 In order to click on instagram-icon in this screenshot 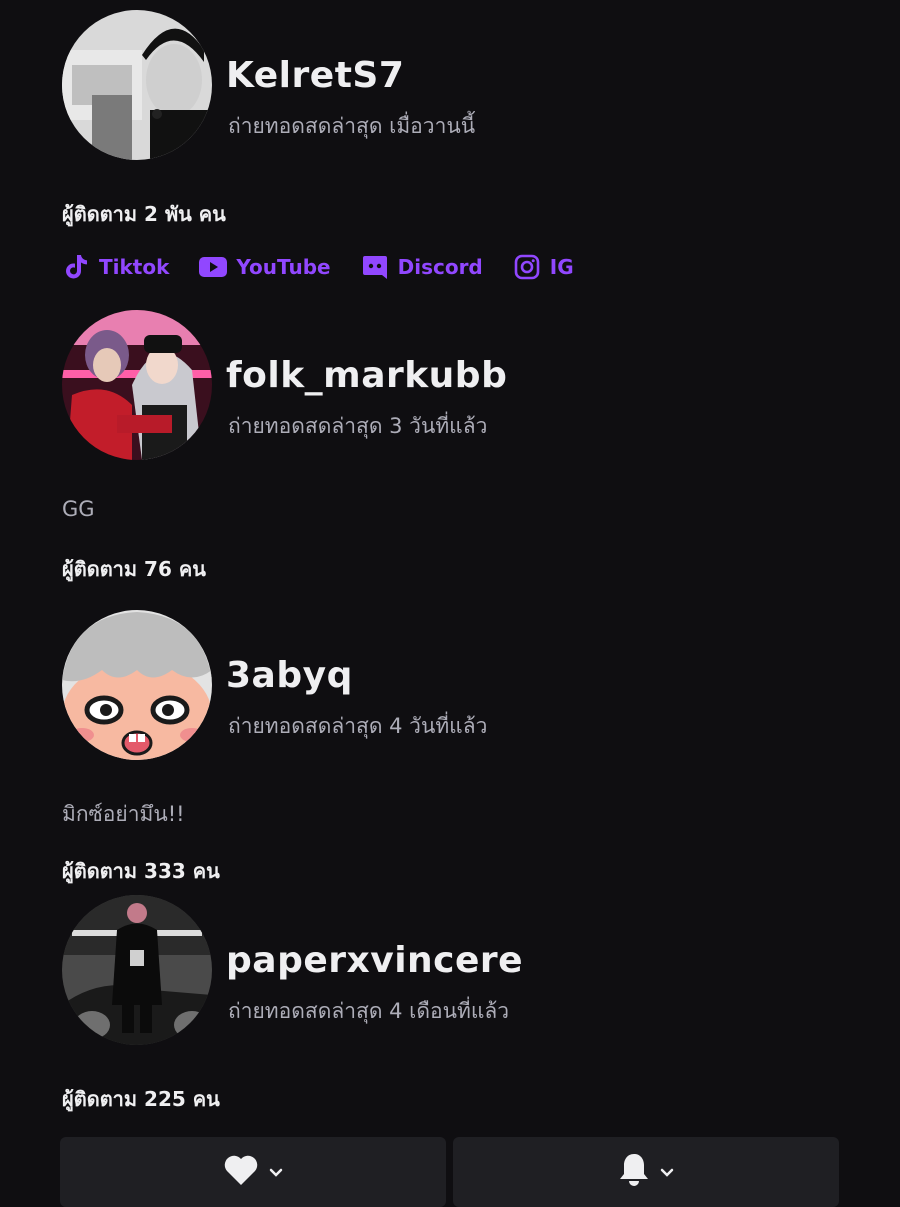, I will do `click(527, 267)`.